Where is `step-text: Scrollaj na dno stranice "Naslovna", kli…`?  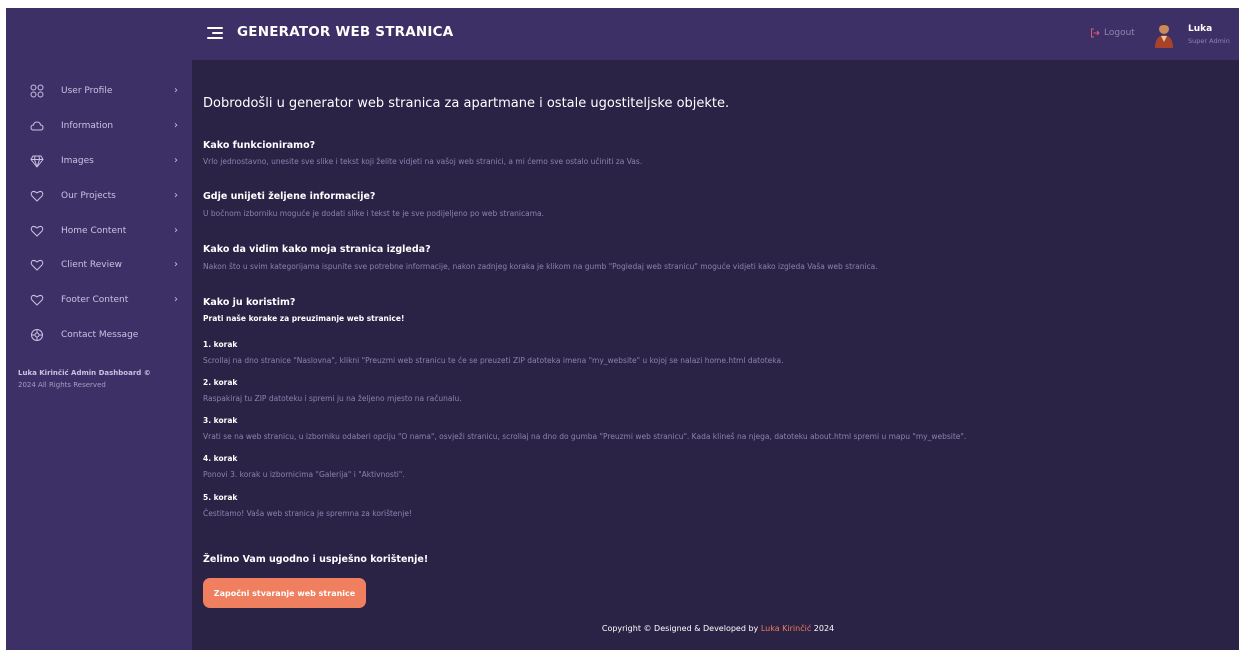
step-text: Scrollaj na dno stranice "Naslovna", kli… is located at coordinates (493, 360).